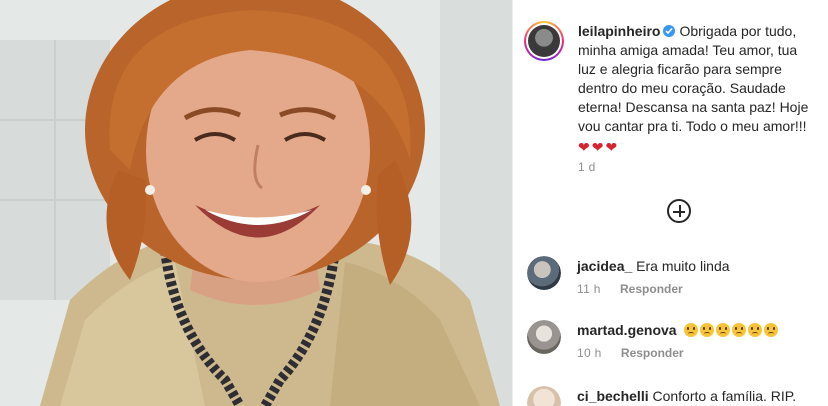 The width and height of the screenshot is (828, 406). I want to click on comment-text: martad.genova, so click(678, 330).